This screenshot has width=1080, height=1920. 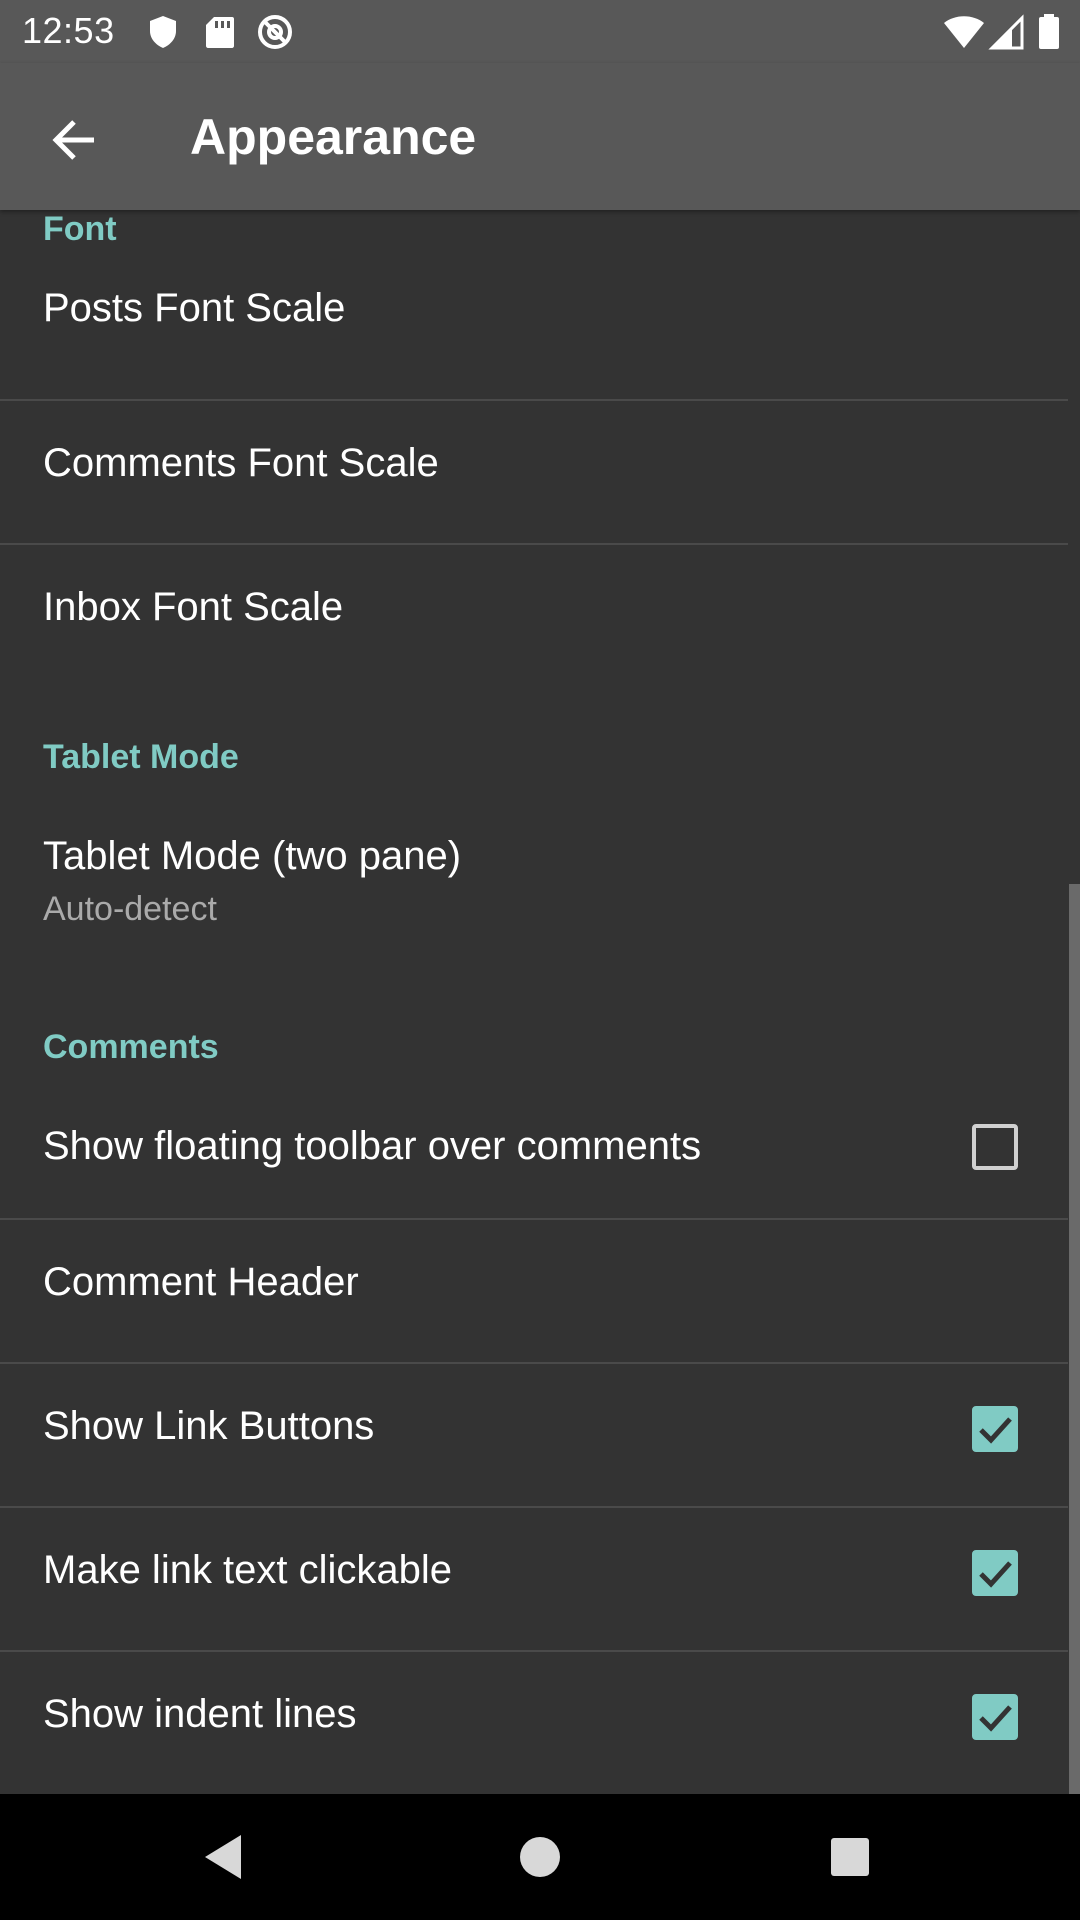 I want to click on checkbox-show-indent-lines, so click(x=995, y=1717).